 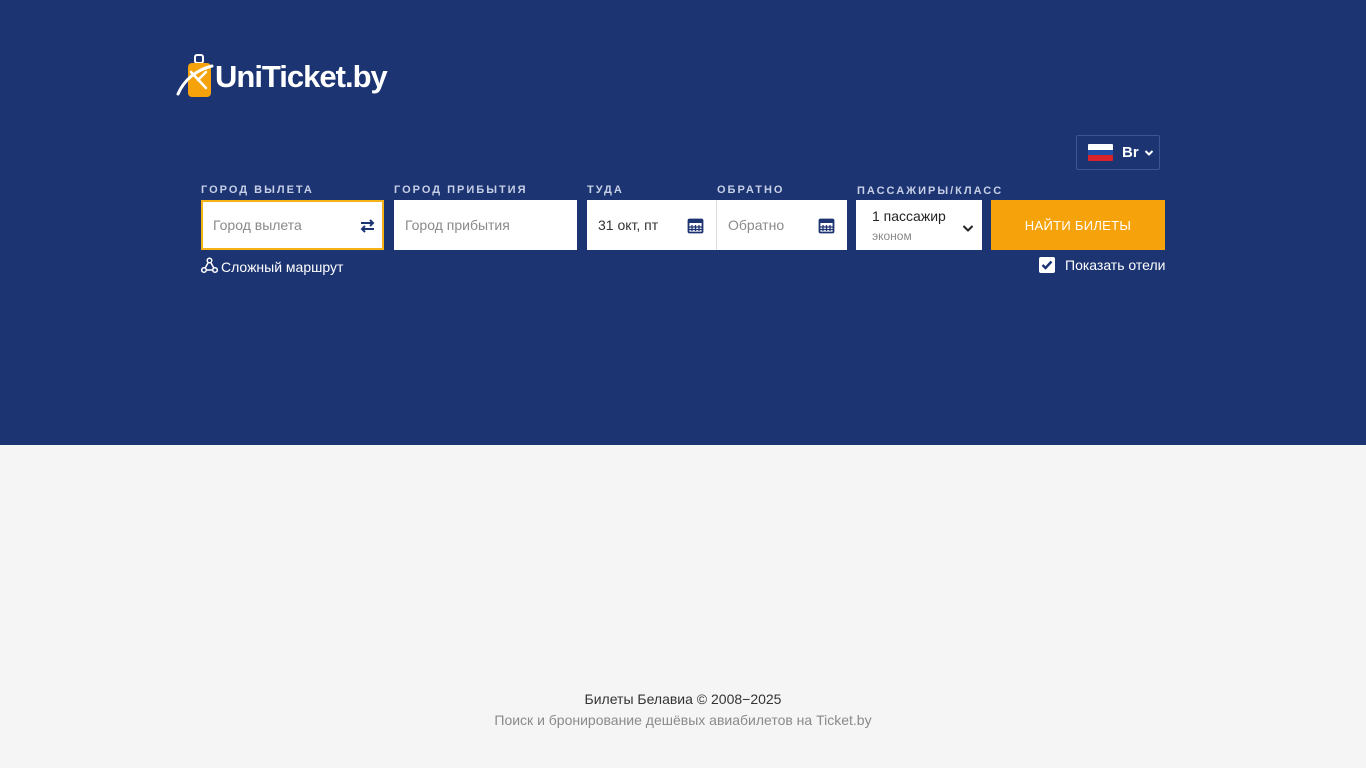 I want to click on to-city-input, so click(x=485, y=225).